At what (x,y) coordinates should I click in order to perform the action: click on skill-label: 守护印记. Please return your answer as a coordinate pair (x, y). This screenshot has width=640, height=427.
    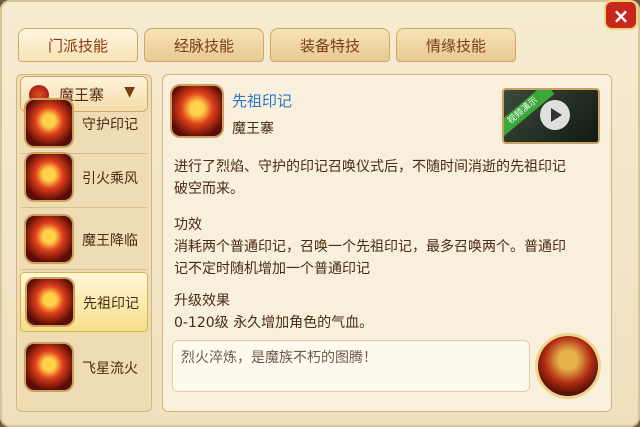
    Looking at the image, I should click on (110, 125).